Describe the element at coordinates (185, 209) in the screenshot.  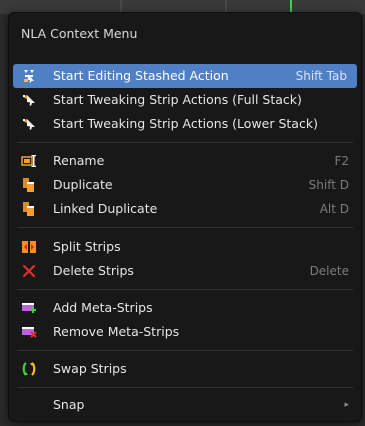
I see `menu-item-linked-duplicate: Linked Duplicate Alt D` at that location.